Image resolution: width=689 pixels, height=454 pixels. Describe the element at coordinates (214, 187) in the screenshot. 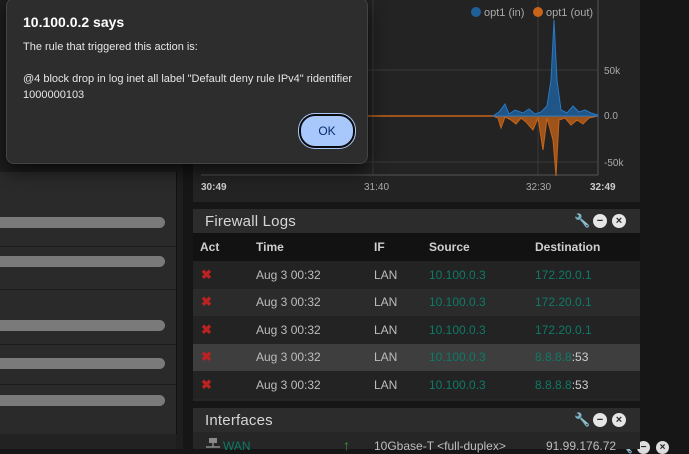

I see `x-tick-label: 30:49` at that location.